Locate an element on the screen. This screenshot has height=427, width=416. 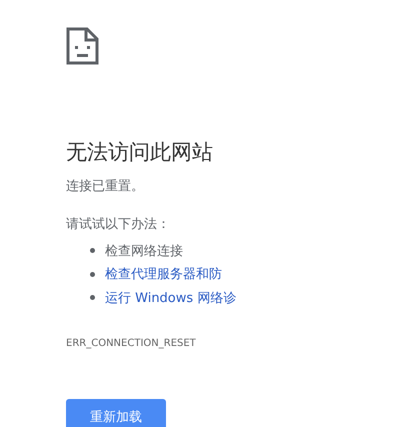
reload-button: 重新加载 is located at coordinates (116, 412).